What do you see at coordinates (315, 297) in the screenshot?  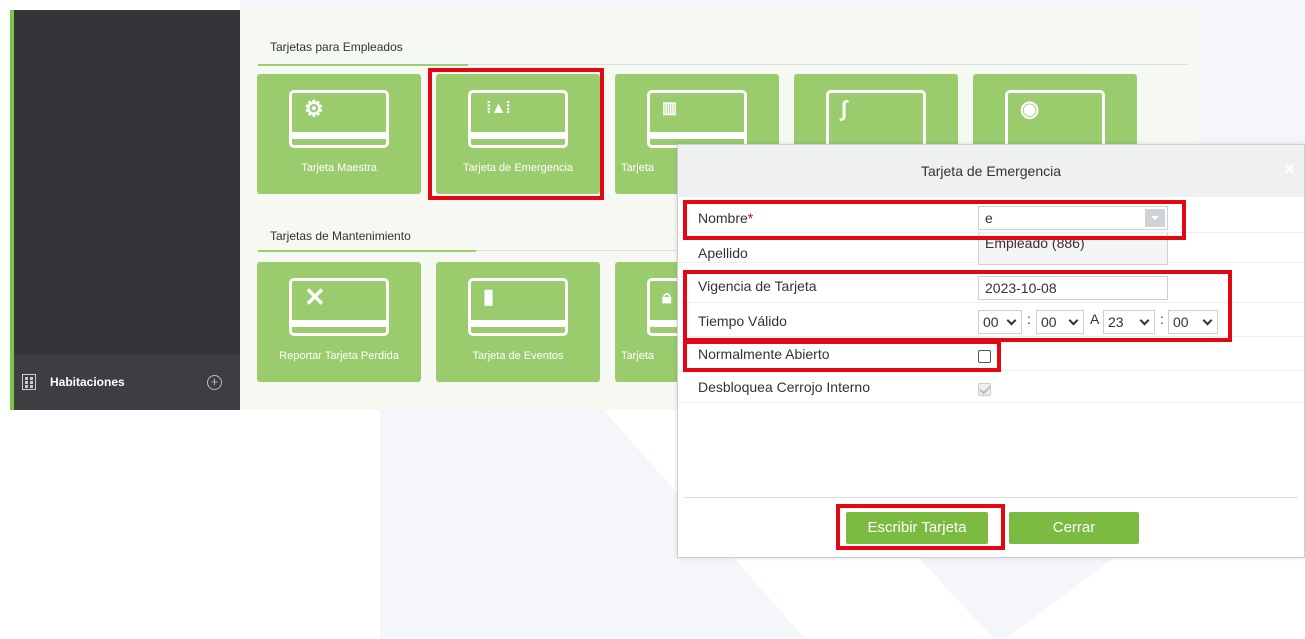 I see `close-icon: ✕` at bounding box center [315, 297].